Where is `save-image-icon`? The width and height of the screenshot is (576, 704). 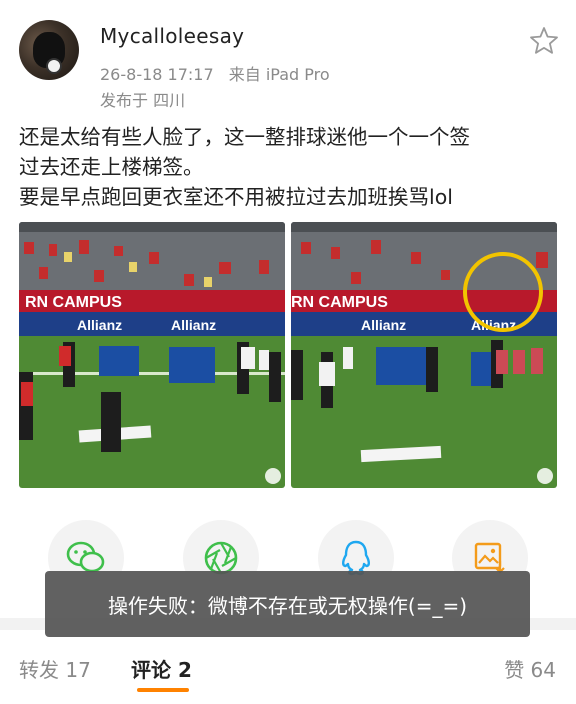
save-image-icon is located at coordinates (489, 558).